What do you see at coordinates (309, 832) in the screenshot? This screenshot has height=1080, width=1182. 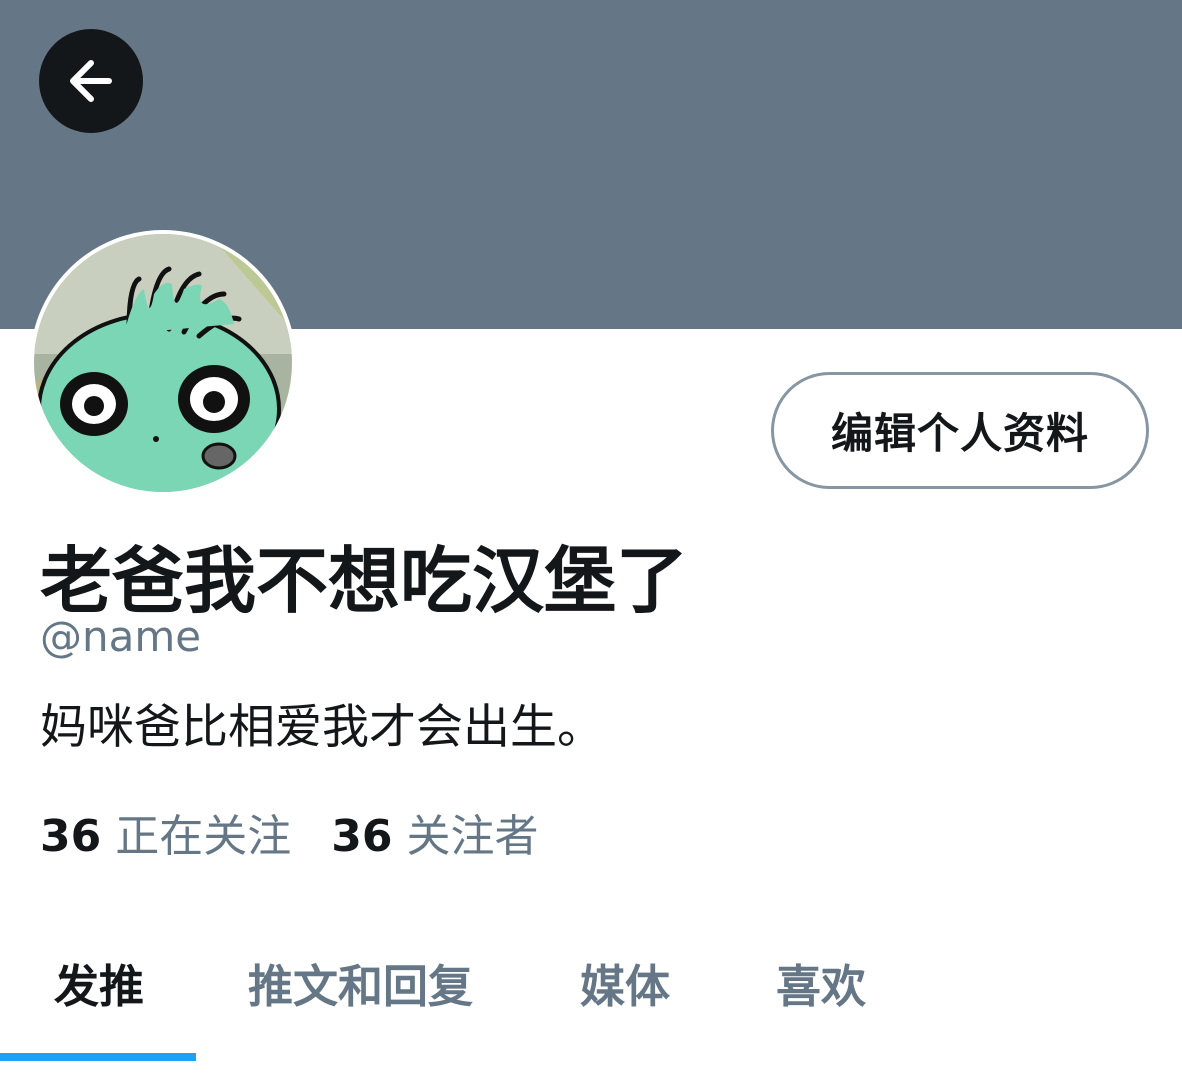 I see `follow-stats: 36 正在关注 36 关注者` at bounding box center [309, 832].